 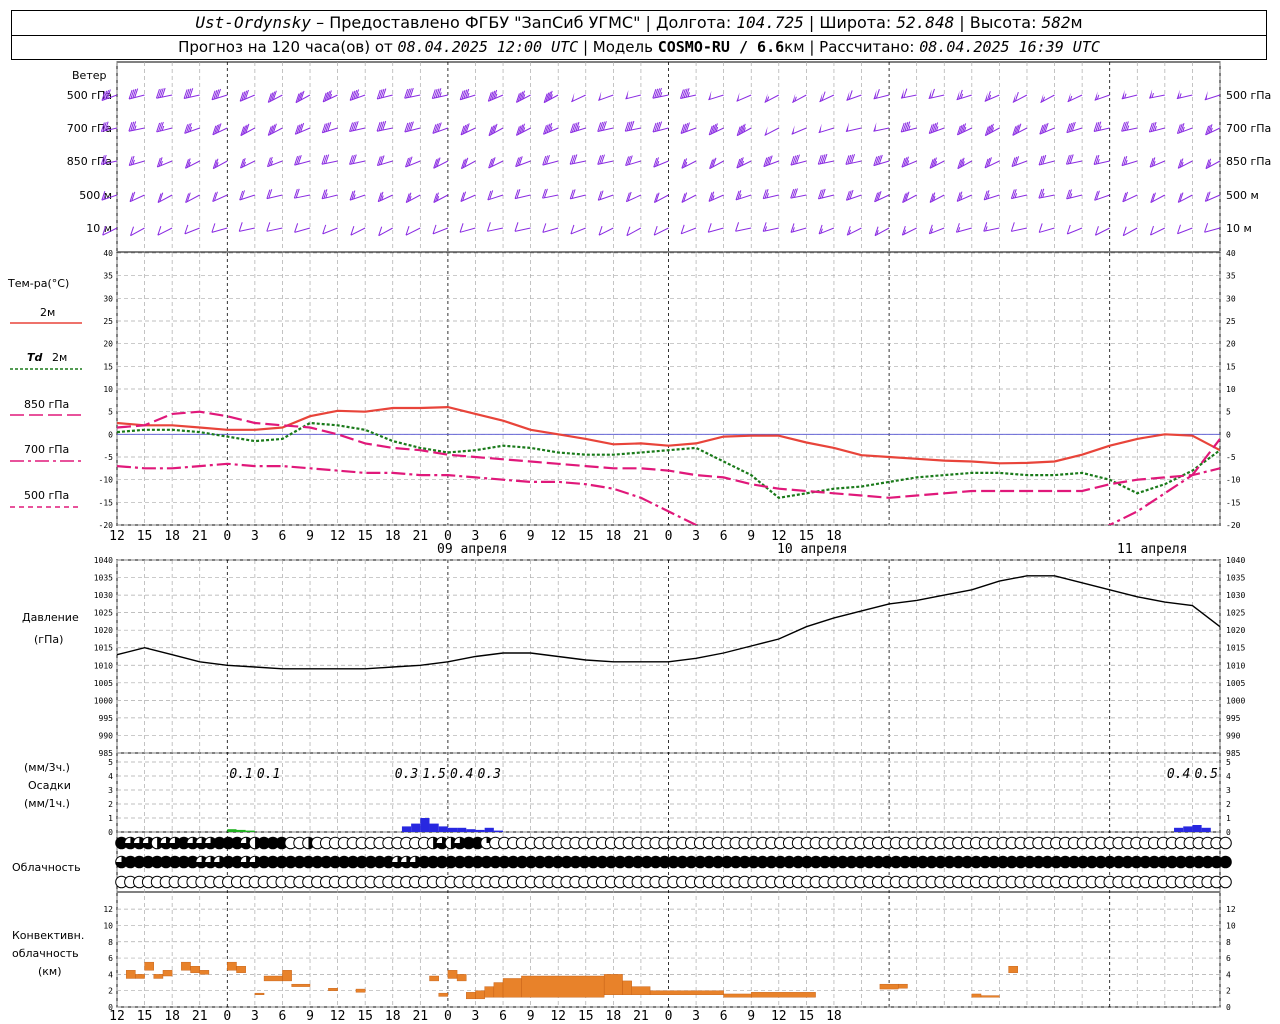 What do you see at coordinates (1228, 412) in the screenshot?
I see `temp-ytick-right: 5` at bounding box center [1228, 412].